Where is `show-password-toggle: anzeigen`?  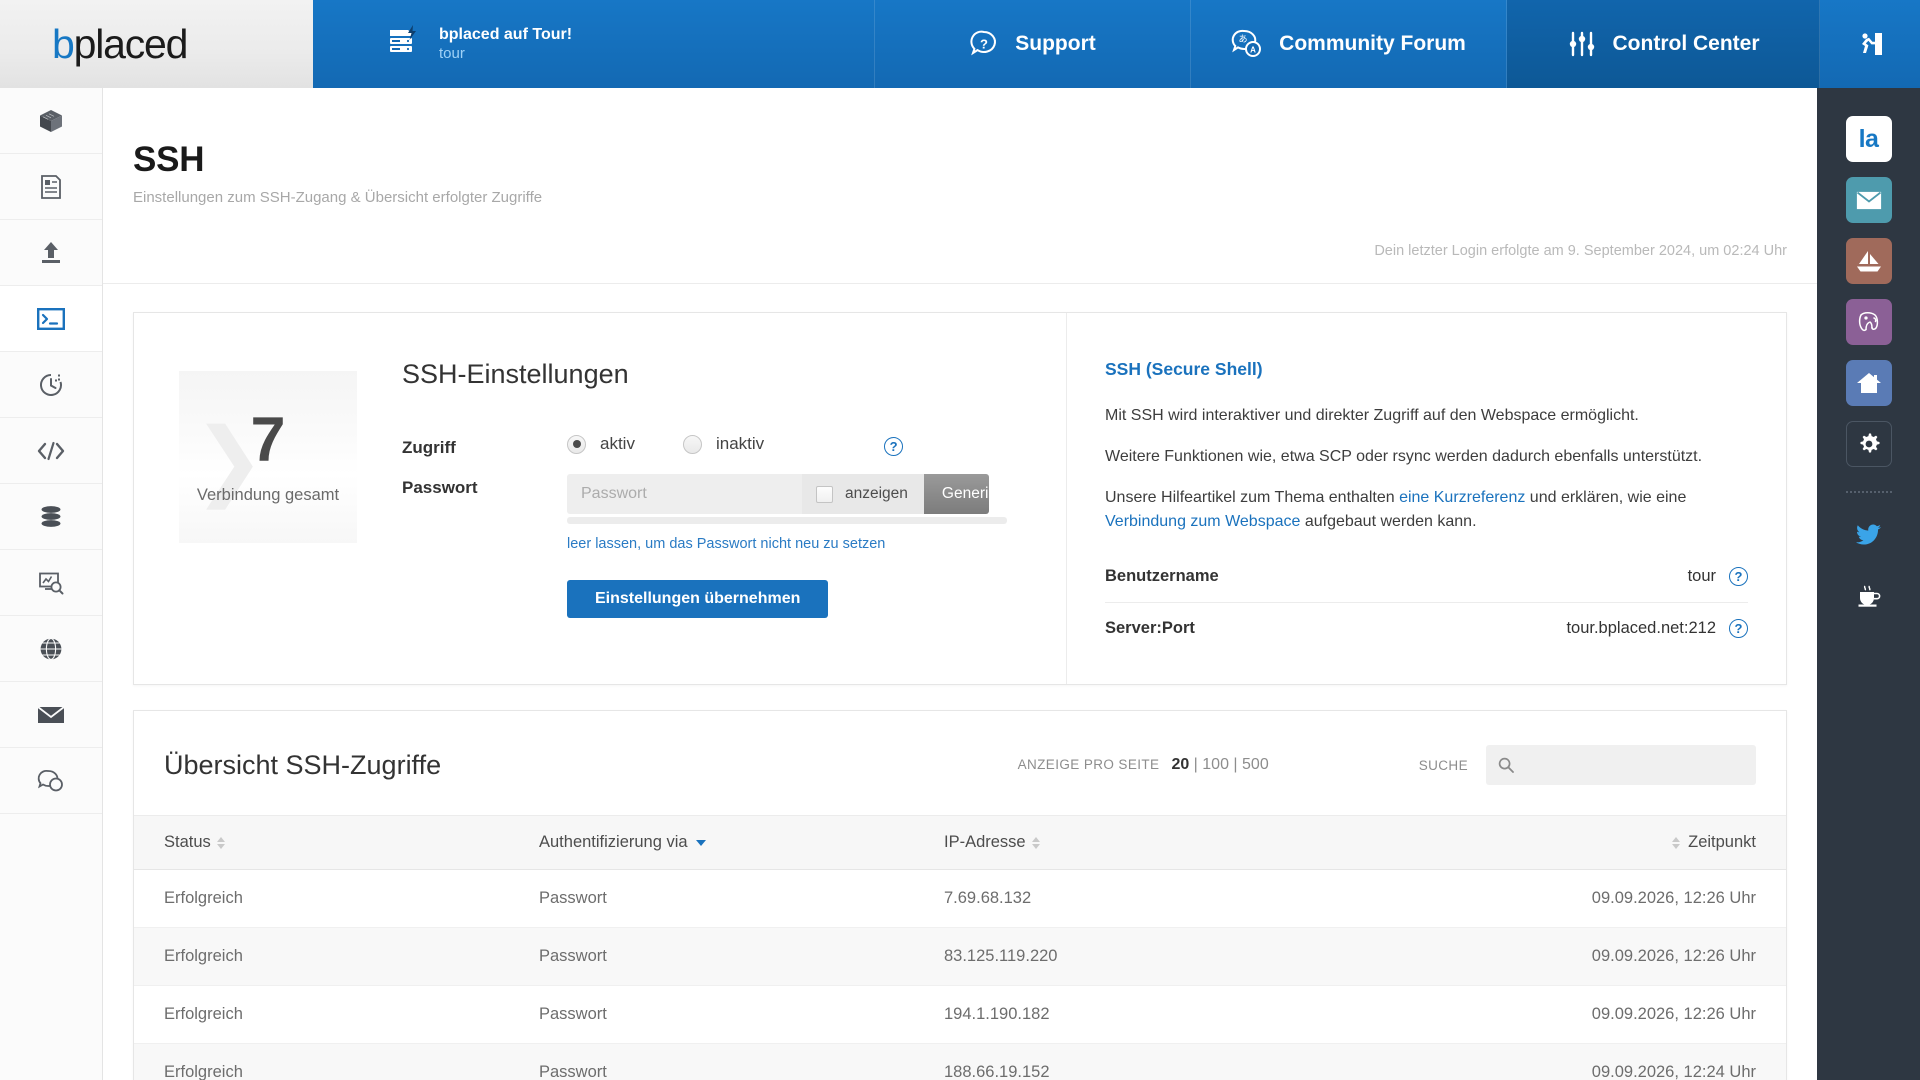 show-password-toggle: anzeigen is located at coordinates (863, 494).